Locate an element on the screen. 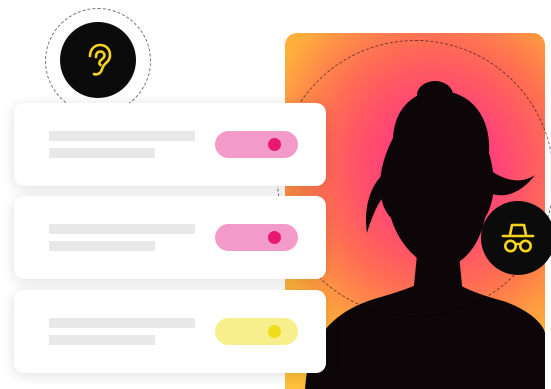  incognito-icon-badge is located at coordinates (516, 238).